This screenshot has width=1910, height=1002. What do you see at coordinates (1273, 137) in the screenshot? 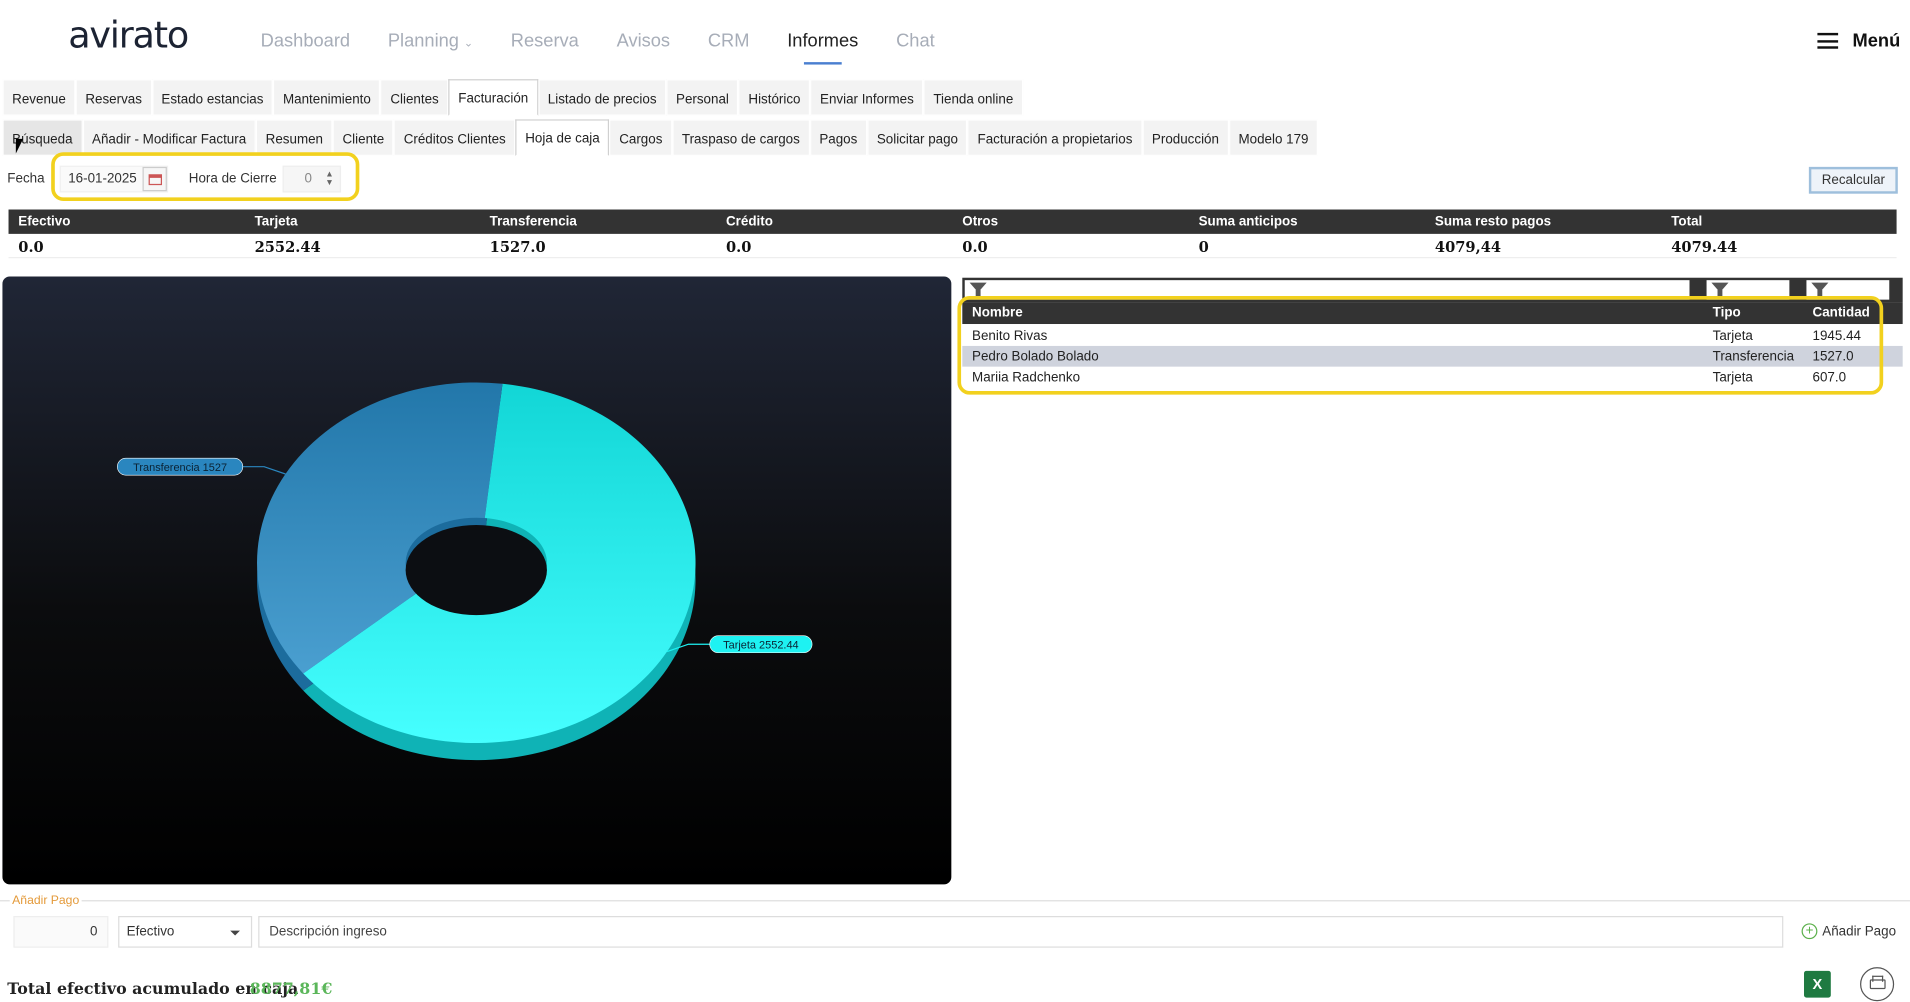
I see `subtab-modelo-179: Modelo 179` at bounding box center [1273, 137].